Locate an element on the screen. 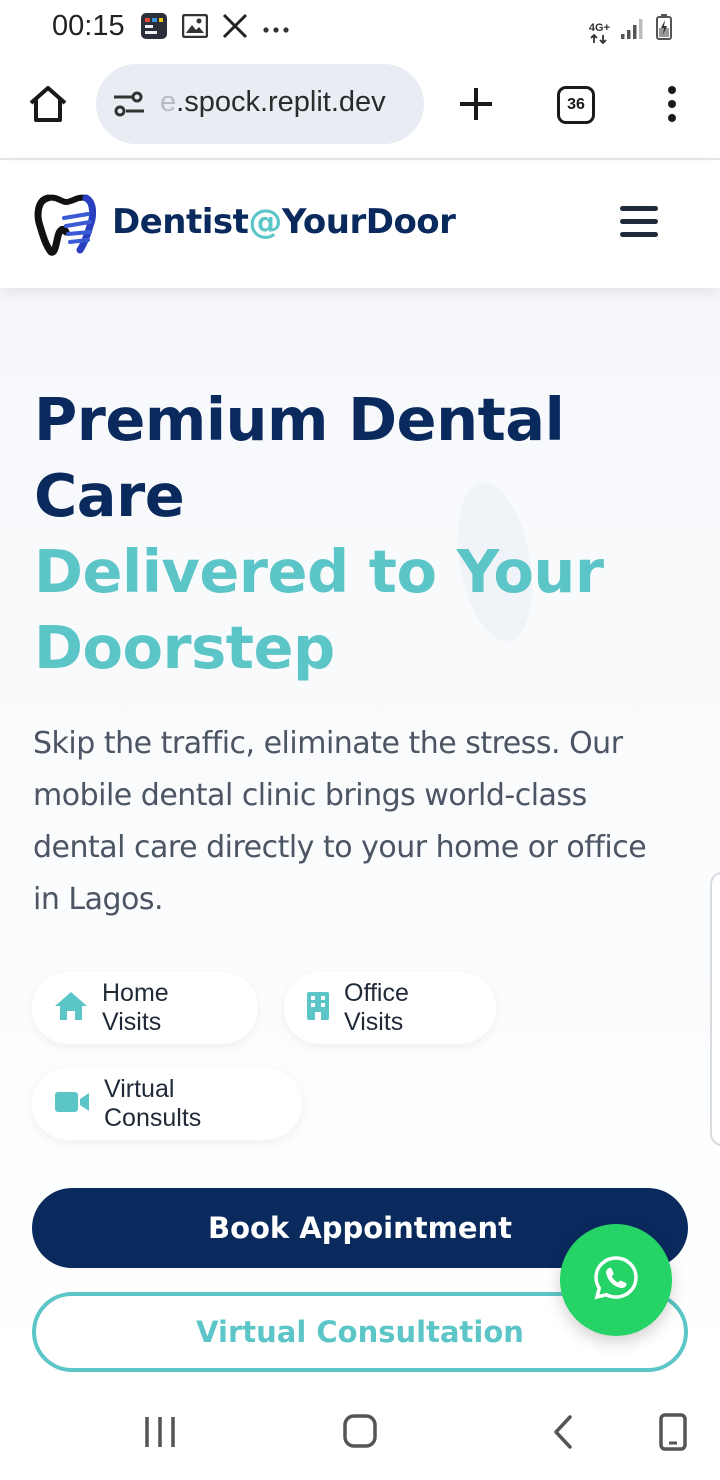 This screenshot has width=720, height=1480. chip-label-office: Office Visits is located at coordinates (376, 1007).